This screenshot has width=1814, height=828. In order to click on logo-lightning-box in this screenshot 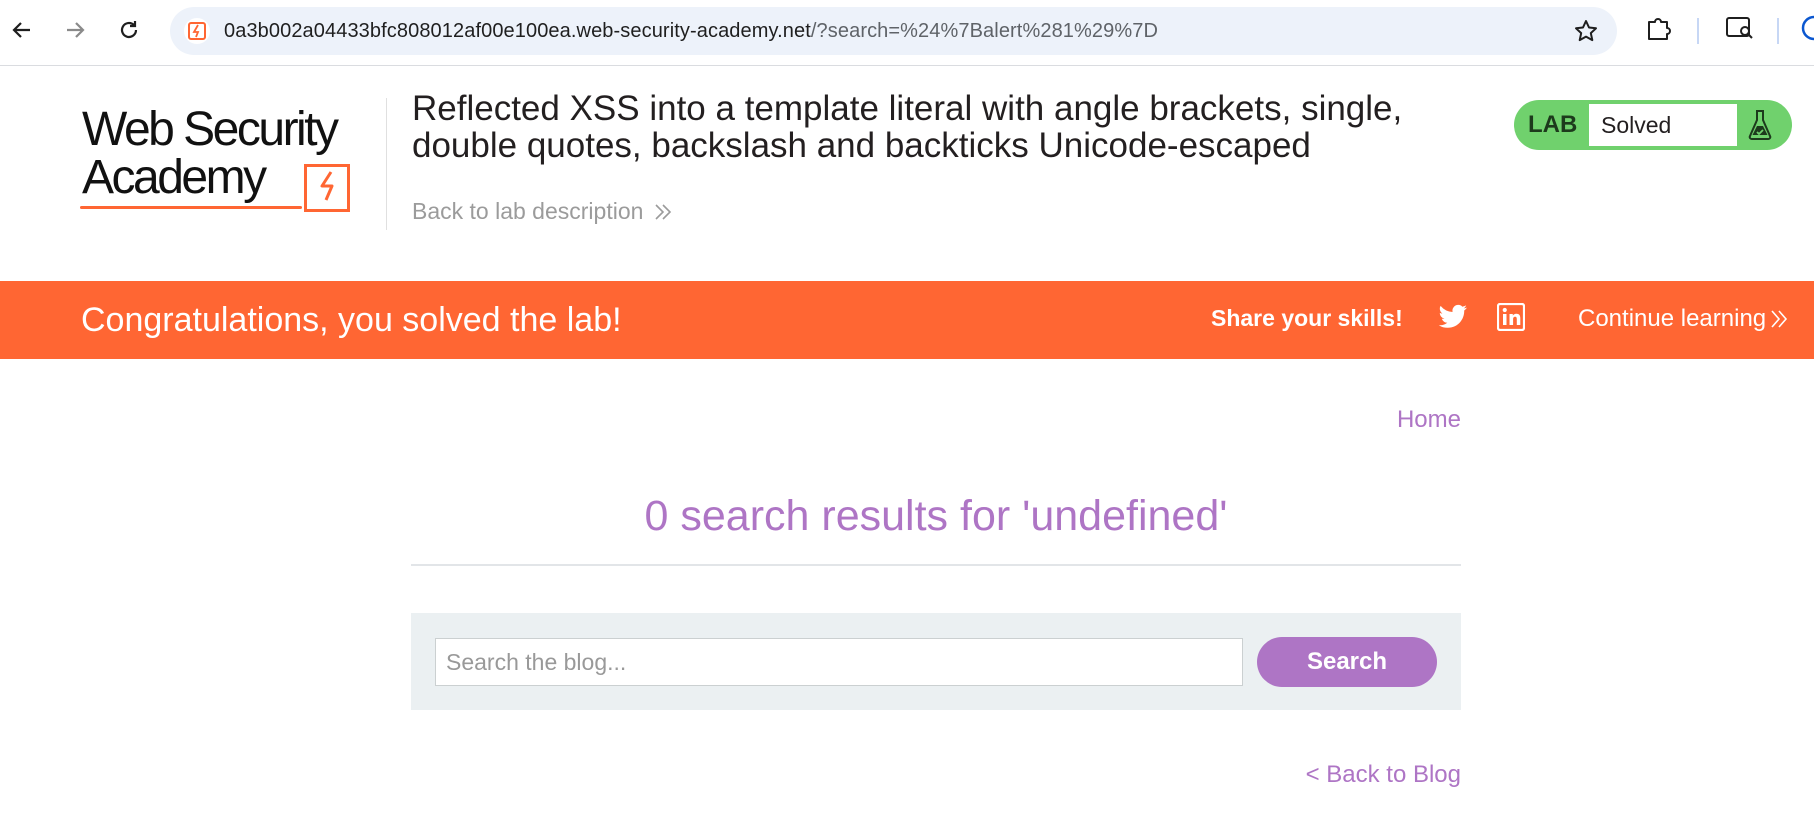, I will do `click(327, 188)`.